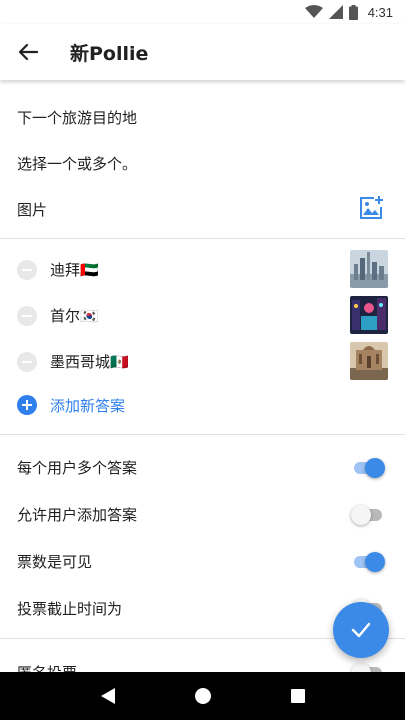  Describe the element at coordinates (77, 515) in the screenshot. I see `setting-label: 允许用户添加答案` at that location.